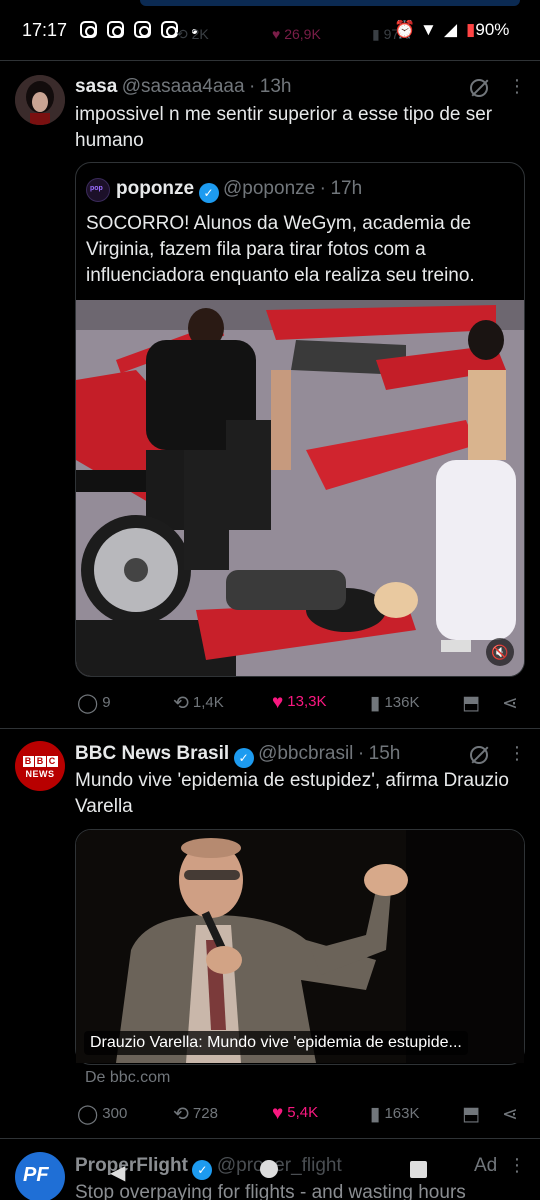  Describe the element at coordinates (296, 34) in the screenshot. I see `ghost-like-count: ♥ 26,9K` at that location.